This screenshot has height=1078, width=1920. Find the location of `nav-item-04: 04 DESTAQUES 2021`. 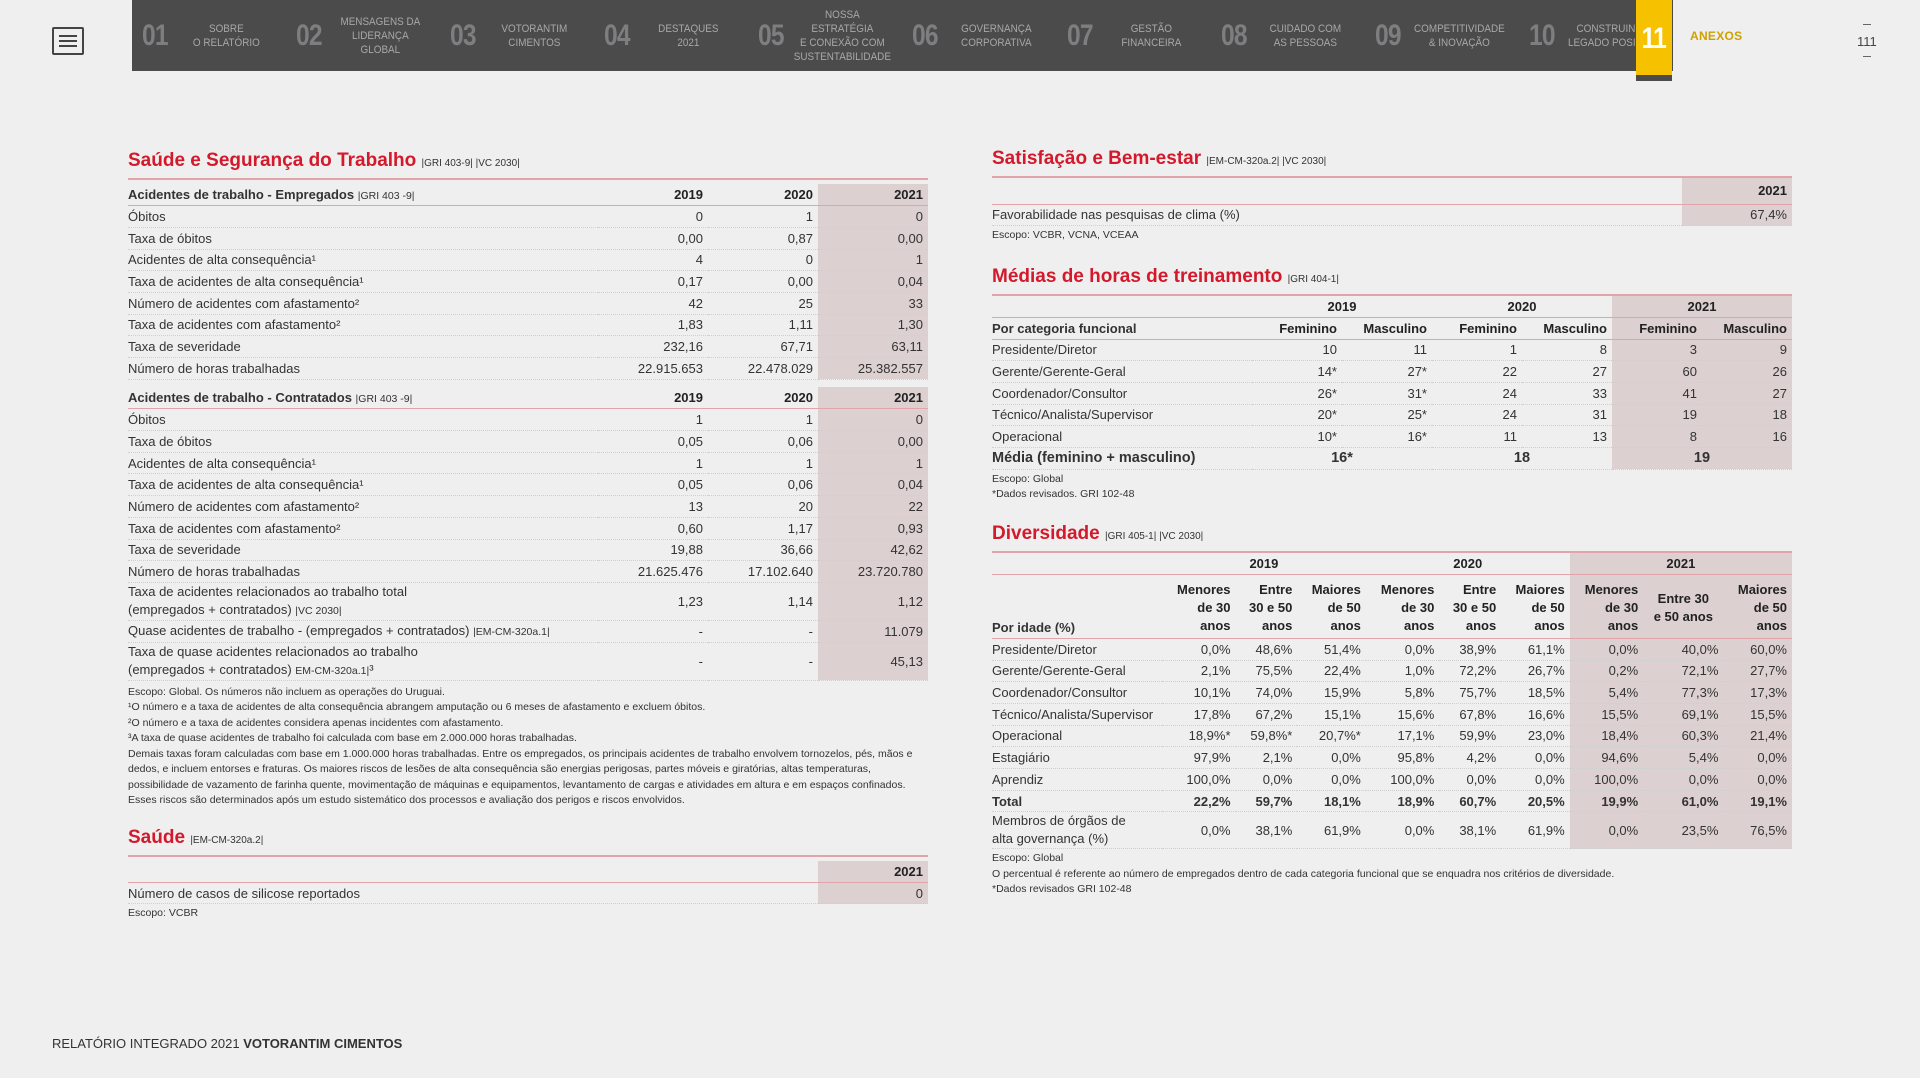

nav-item-04: 04 DESTAQUES 2021 is located at coordinates (671, 35).